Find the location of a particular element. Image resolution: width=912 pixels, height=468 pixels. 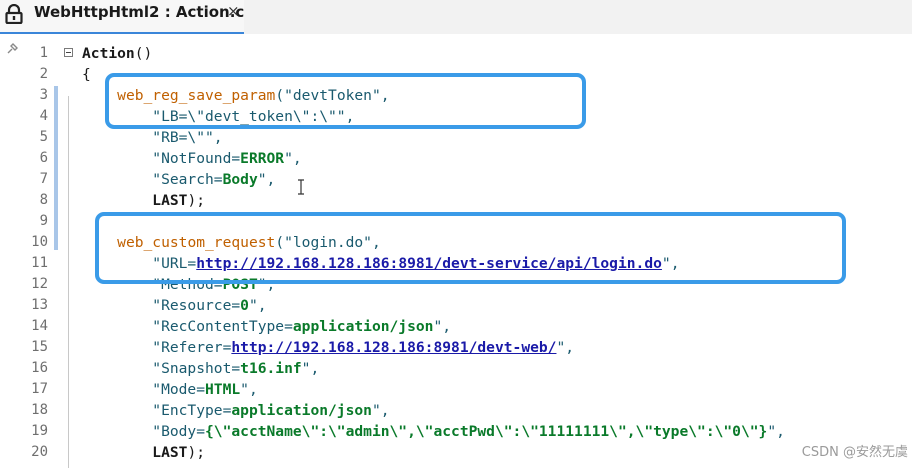

line-number: 2 is located at coordinates (43, 74).